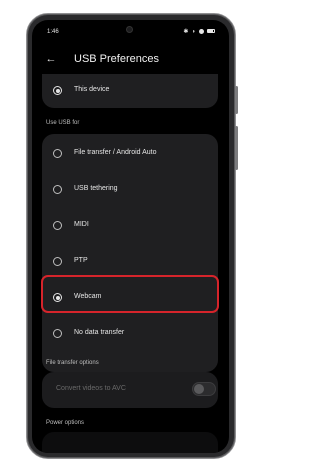  What do you see at coordinates (186, 32) in the screenshot?
I see `bluetooth-icon: ✱` at bounding box center [186, 32].